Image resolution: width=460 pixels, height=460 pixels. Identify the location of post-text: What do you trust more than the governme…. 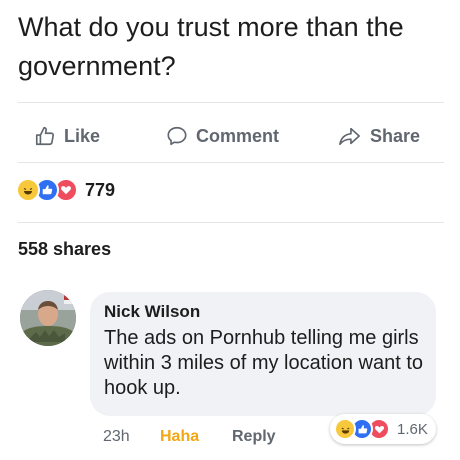
(211, 46).